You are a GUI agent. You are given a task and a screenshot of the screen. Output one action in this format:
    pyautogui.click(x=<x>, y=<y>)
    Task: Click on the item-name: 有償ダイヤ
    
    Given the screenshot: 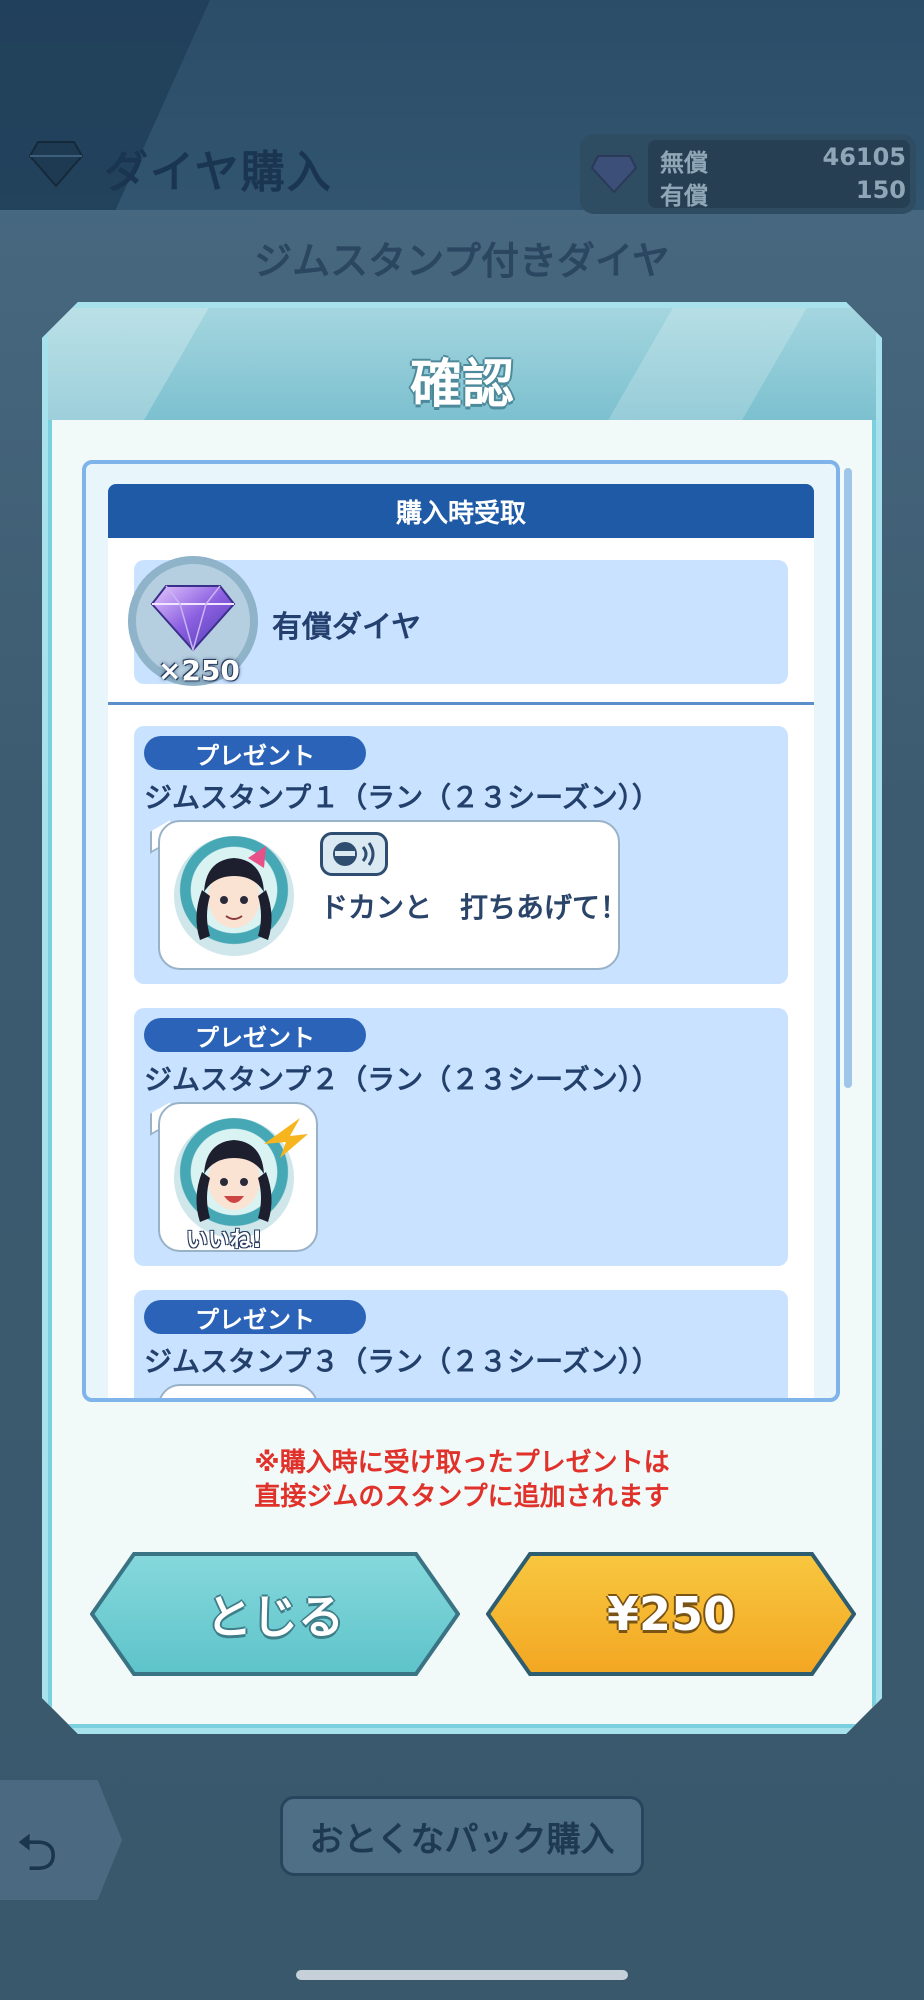 What is the action you would take?
    pyautogui.click(x=347, y=627)
    